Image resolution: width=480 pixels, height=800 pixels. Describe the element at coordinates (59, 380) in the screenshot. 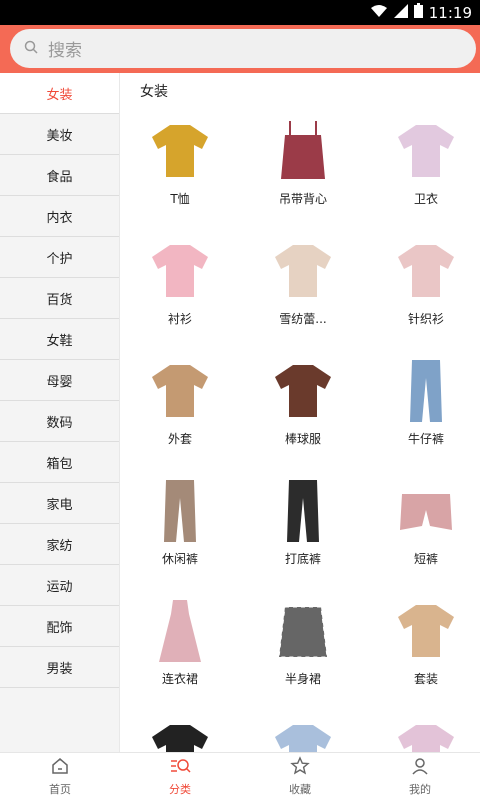

I see `sidebar-item-7: 母婴` at that location.